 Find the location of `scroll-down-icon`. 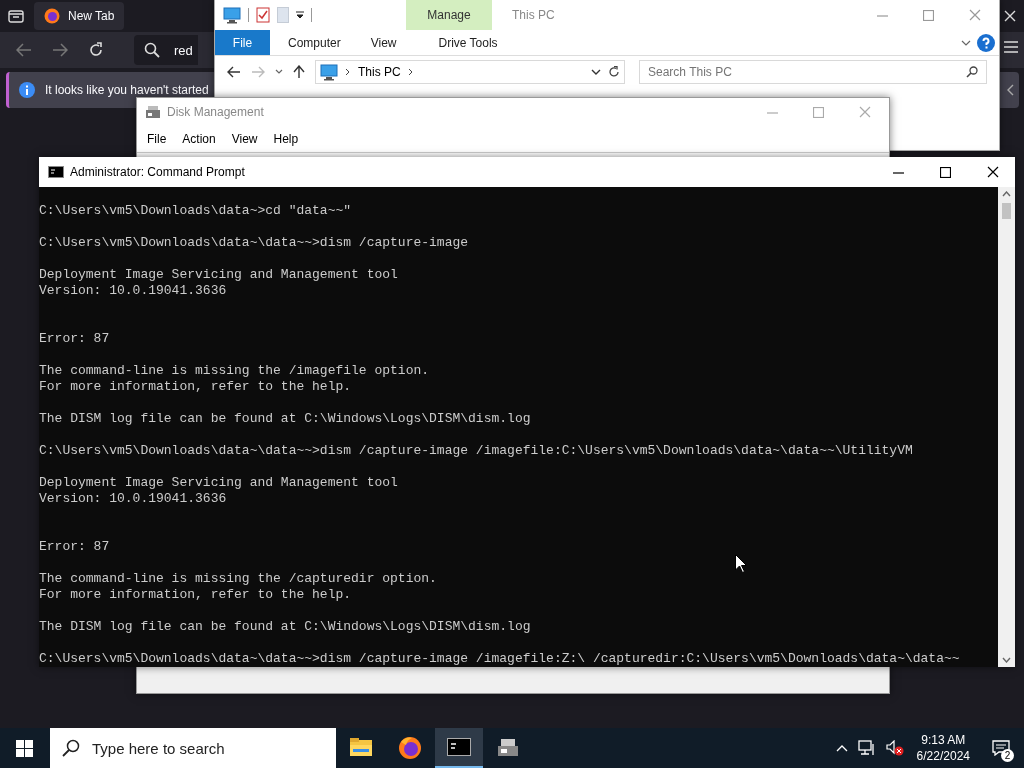

scroll-down-icon is located at coordinates (1006, 660).